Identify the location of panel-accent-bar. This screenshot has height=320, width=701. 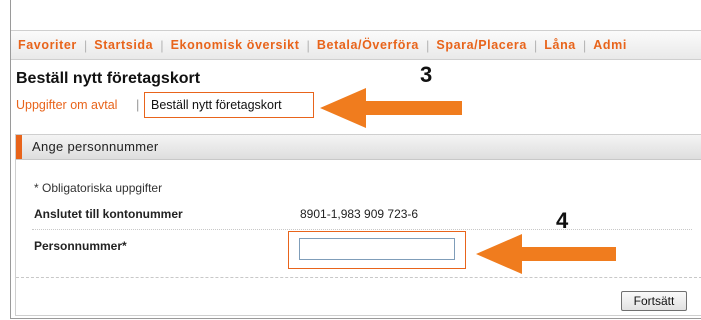
(19, 147).